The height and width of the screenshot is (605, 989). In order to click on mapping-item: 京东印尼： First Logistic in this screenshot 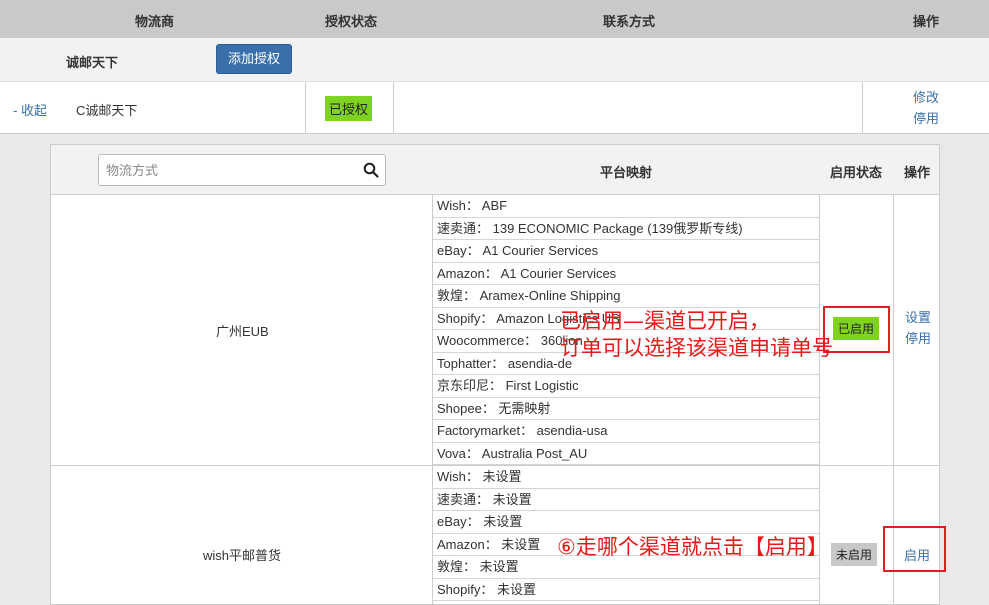, I will do `click(626, 386)`.